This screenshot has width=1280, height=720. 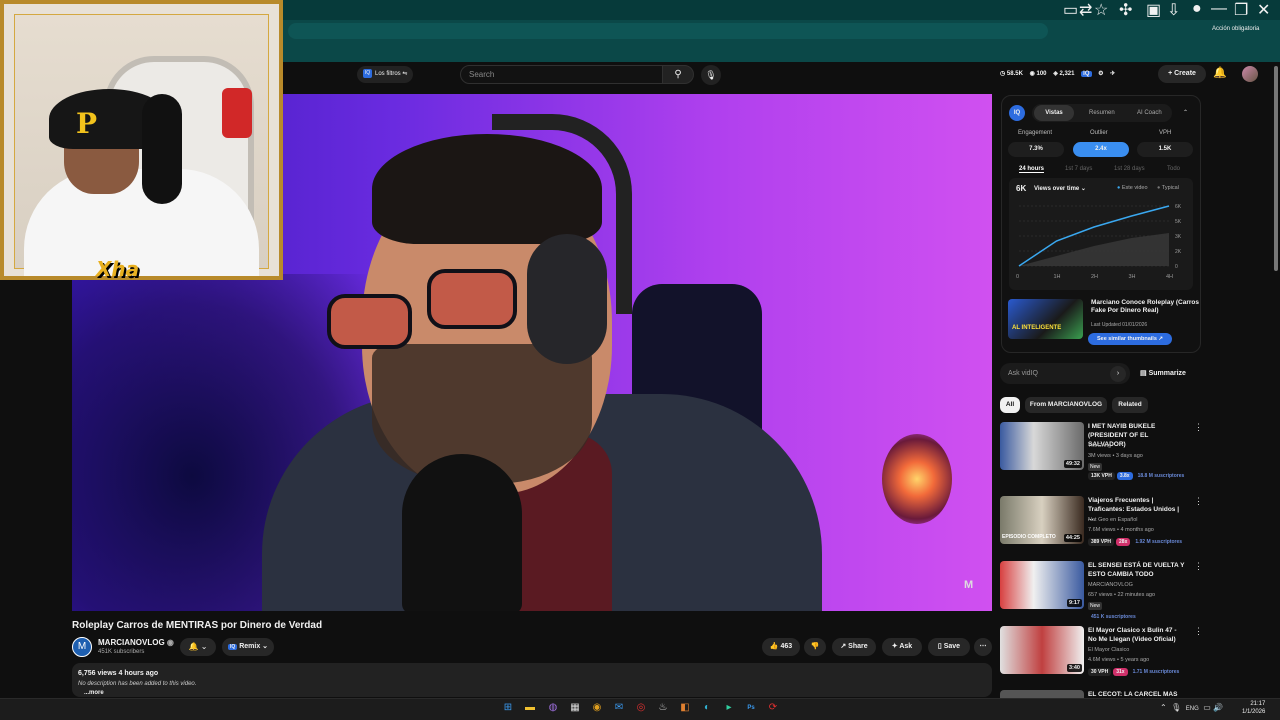 What do you see at coordinates (1130, 339) in the screenshot?
I see `see-similar-thumbnails-button: See similar thumbnails ↗` at bounding box center [1130, 339].